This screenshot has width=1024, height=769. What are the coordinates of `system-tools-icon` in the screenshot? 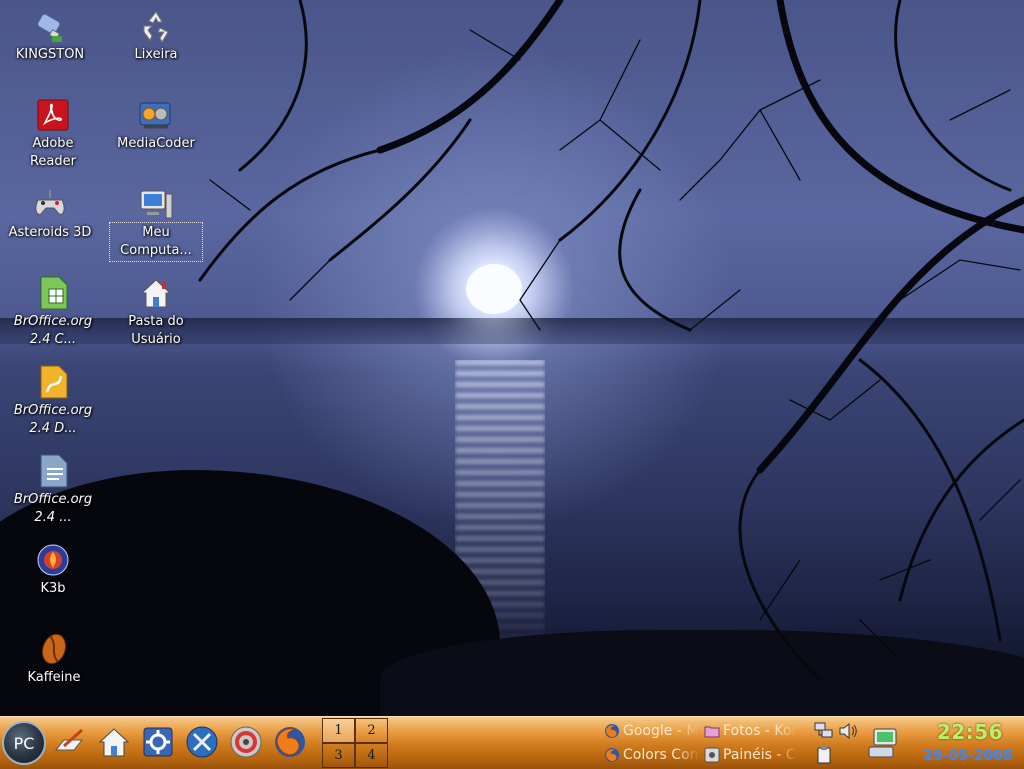 It's located at (202, 742).